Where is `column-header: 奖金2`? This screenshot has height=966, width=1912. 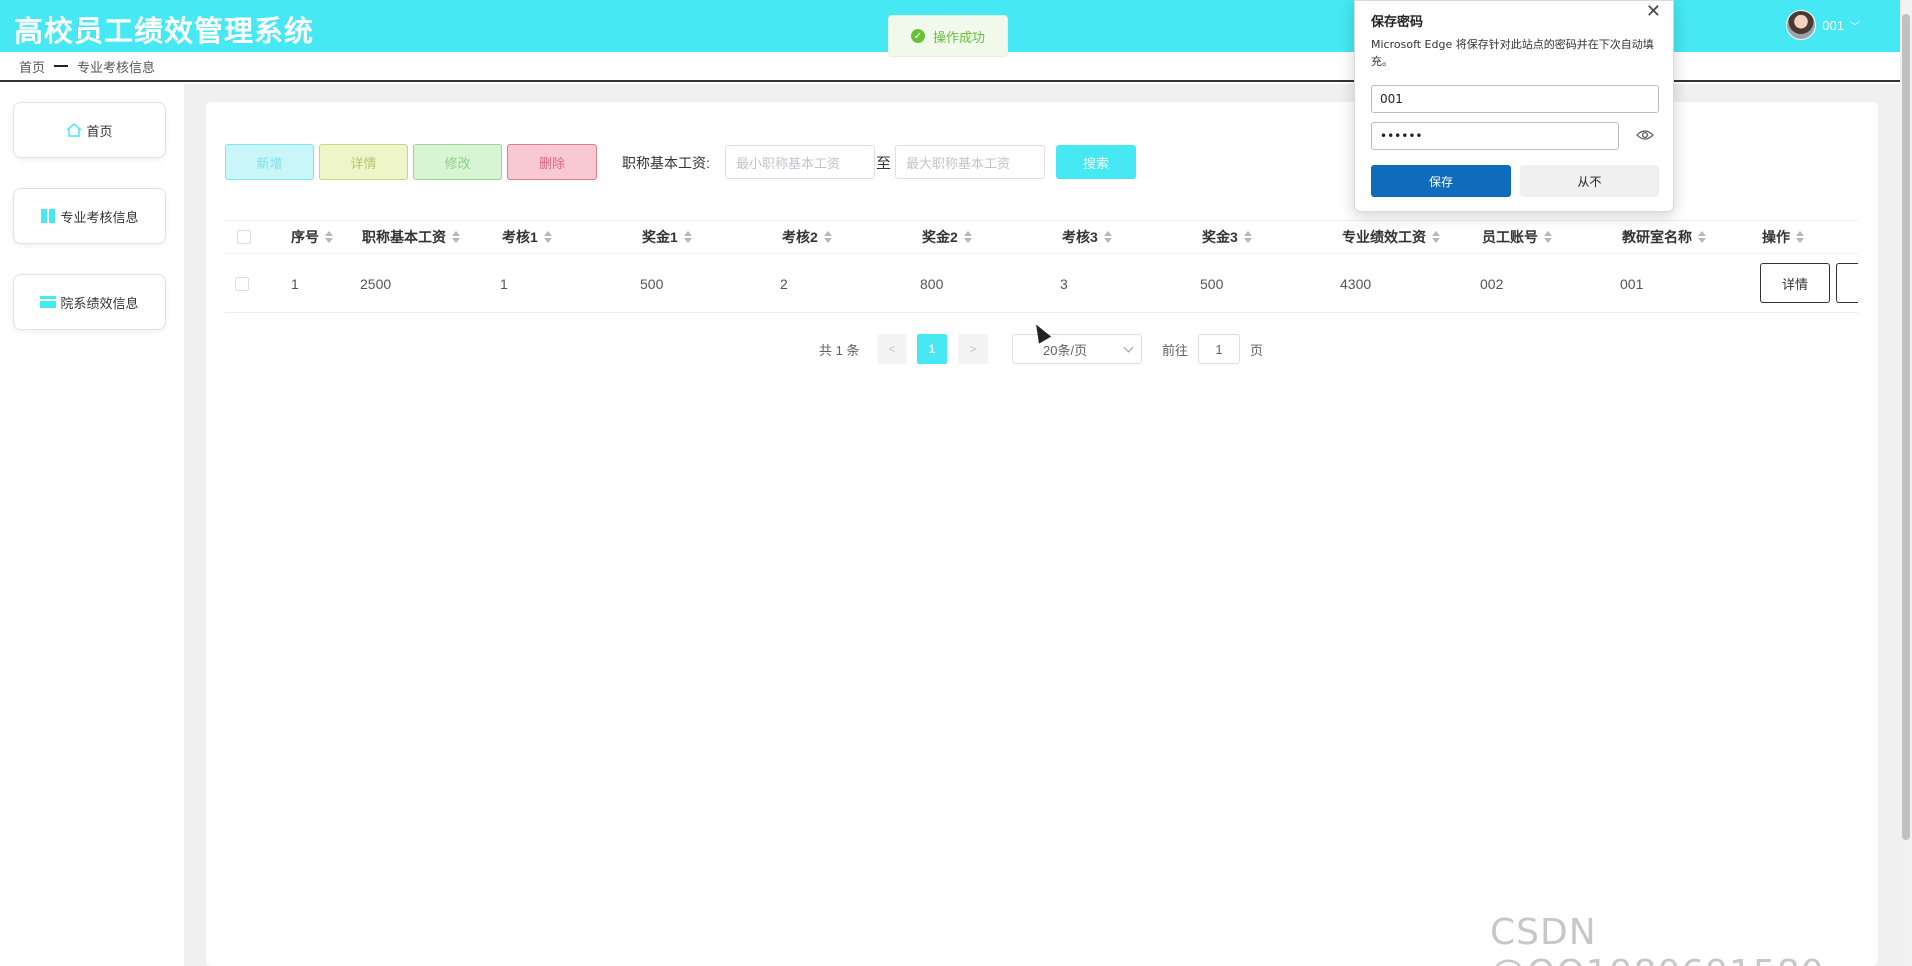
column-header: 奖金2 is located at coordinates (947, 237).